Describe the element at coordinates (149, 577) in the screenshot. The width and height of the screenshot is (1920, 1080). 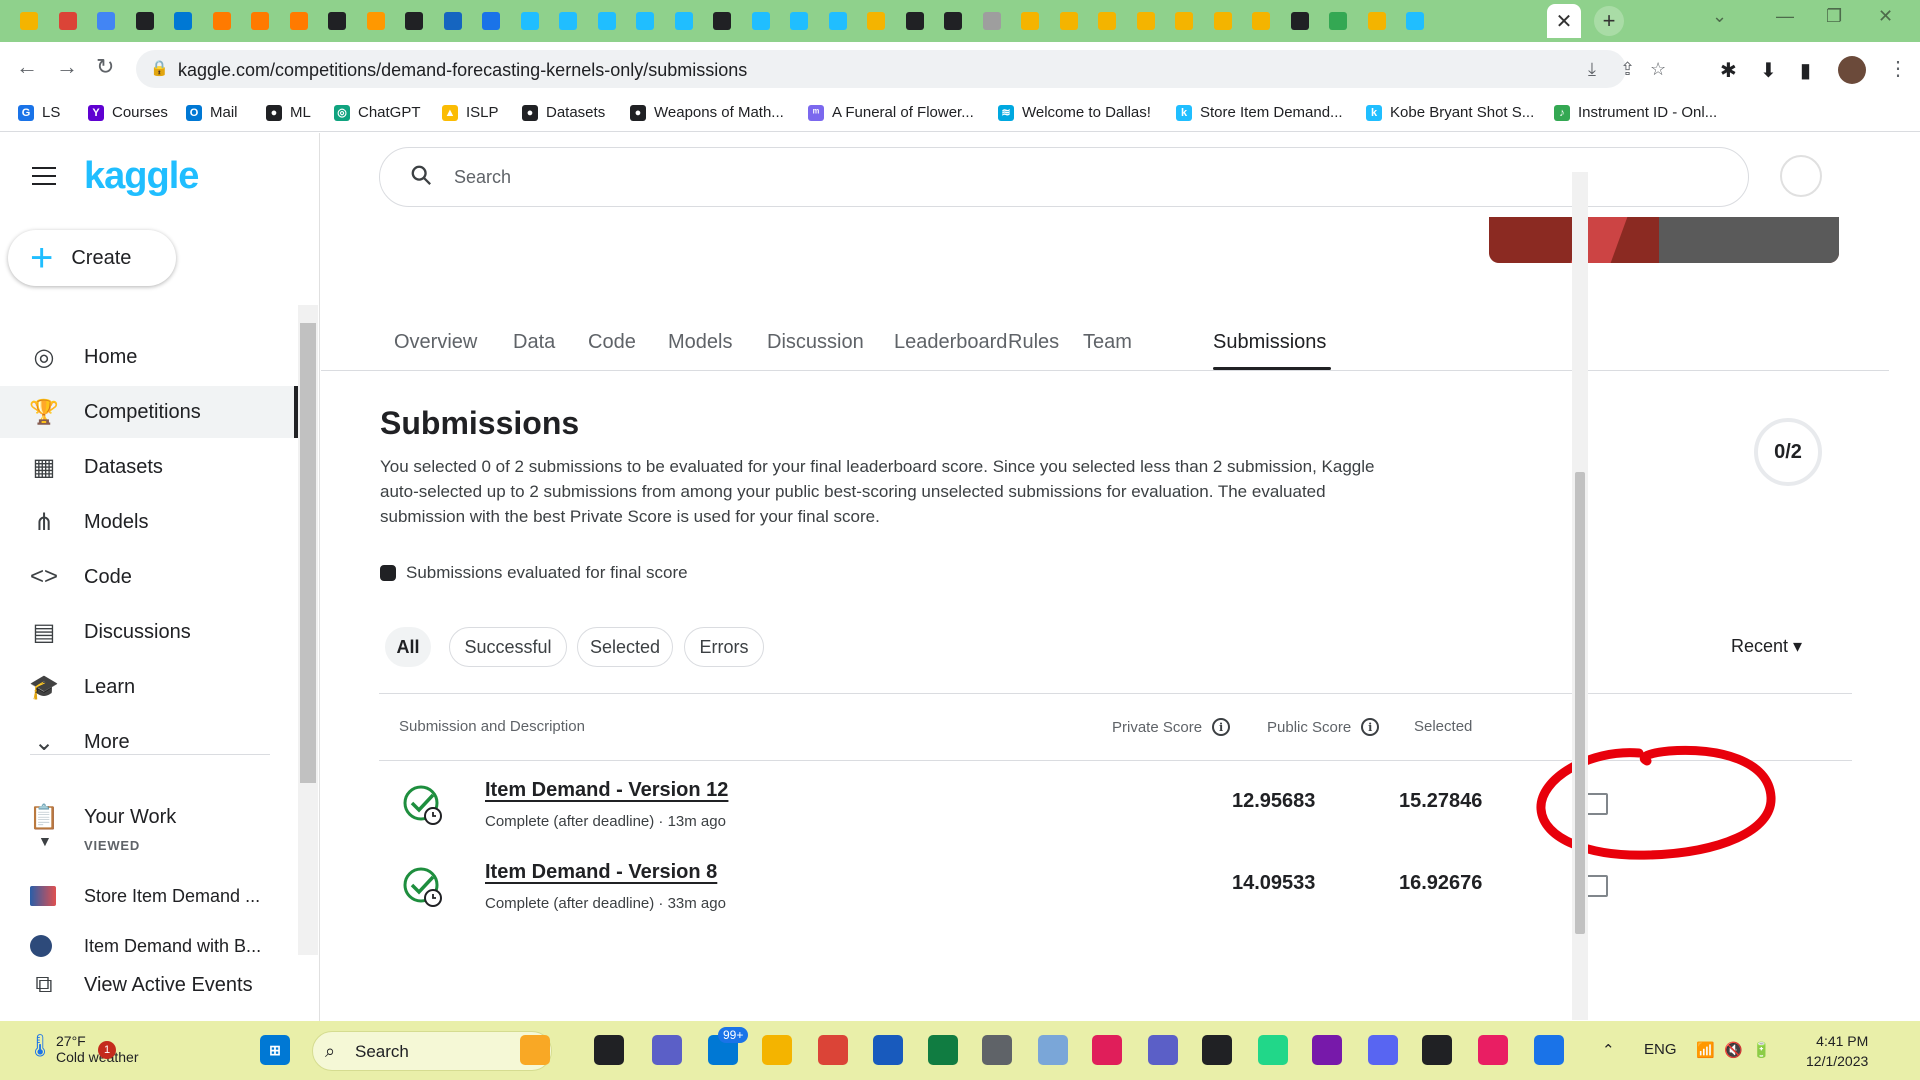
I see `sidebar-item-code: <> Code` at that location.